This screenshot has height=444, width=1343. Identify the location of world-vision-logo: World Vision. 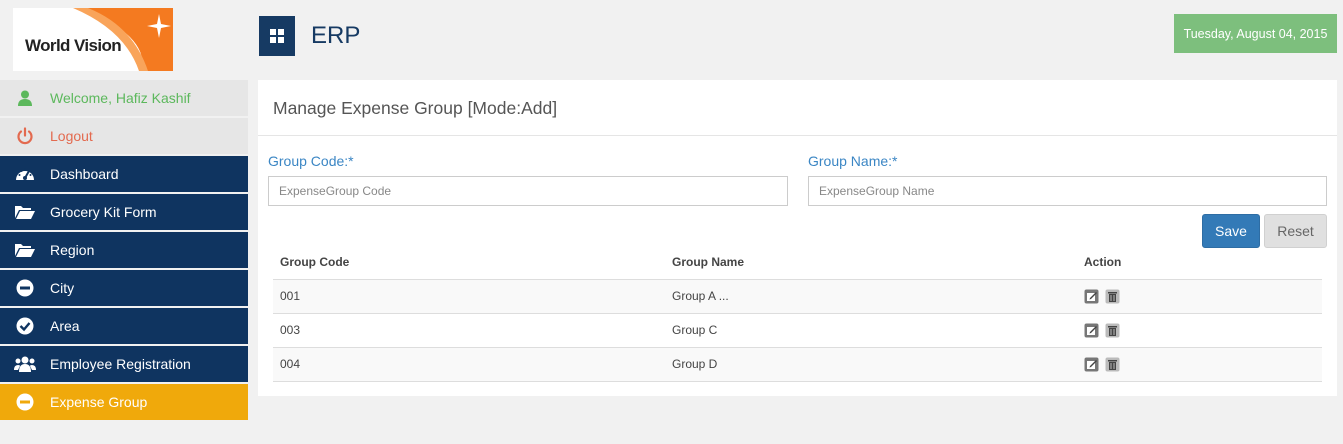
(93, 39).